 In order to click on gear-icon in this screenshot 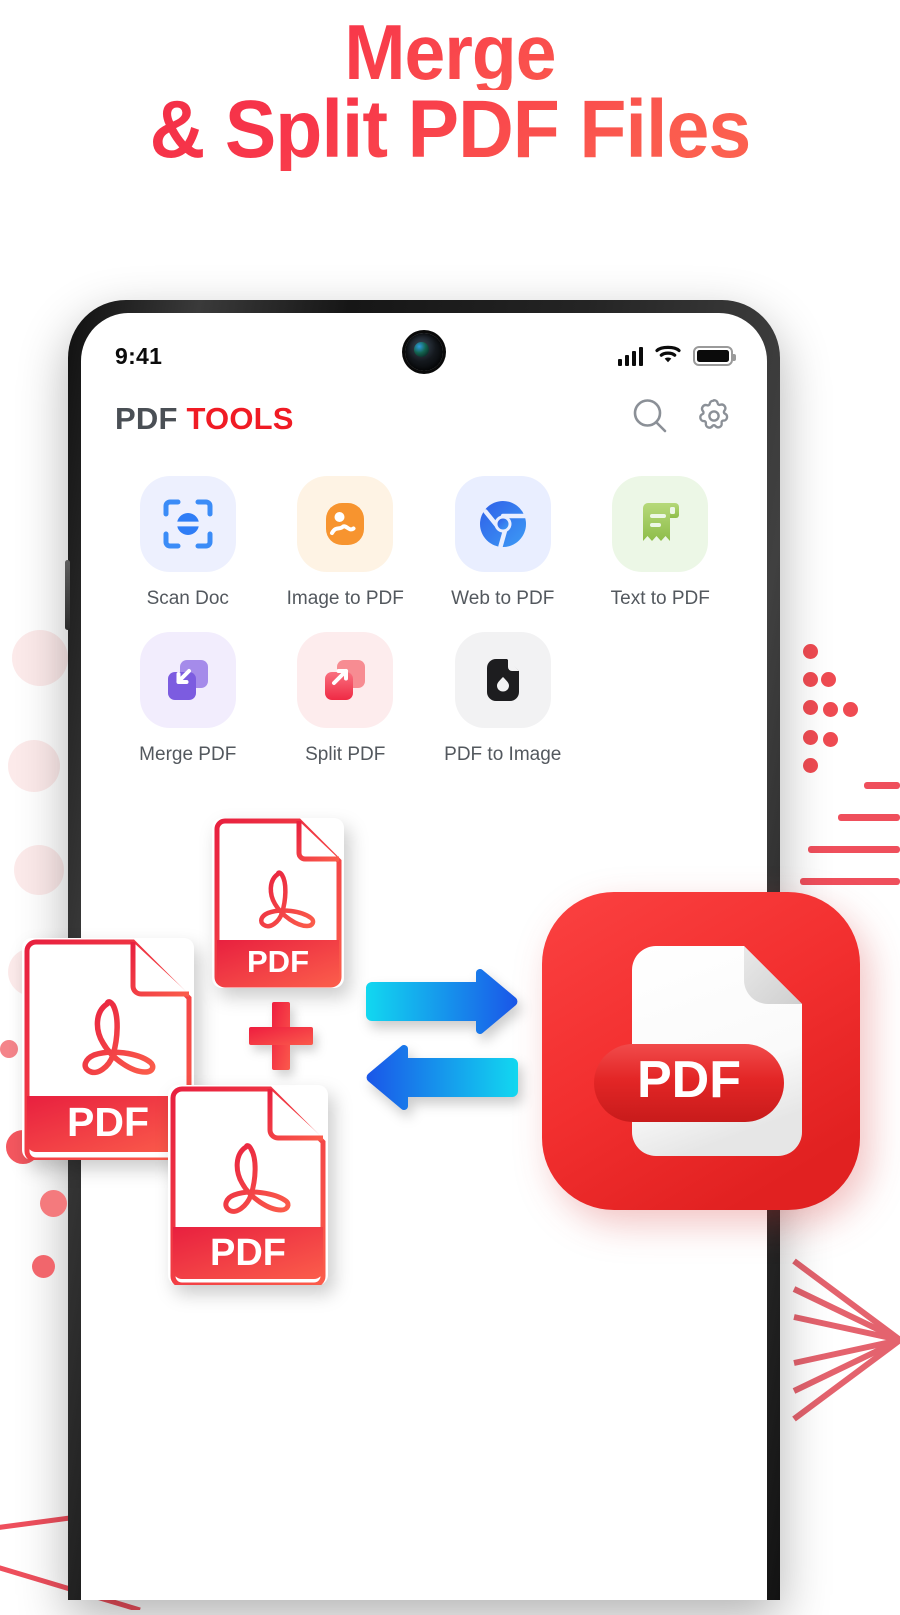, I will do `click(714, 418)`.